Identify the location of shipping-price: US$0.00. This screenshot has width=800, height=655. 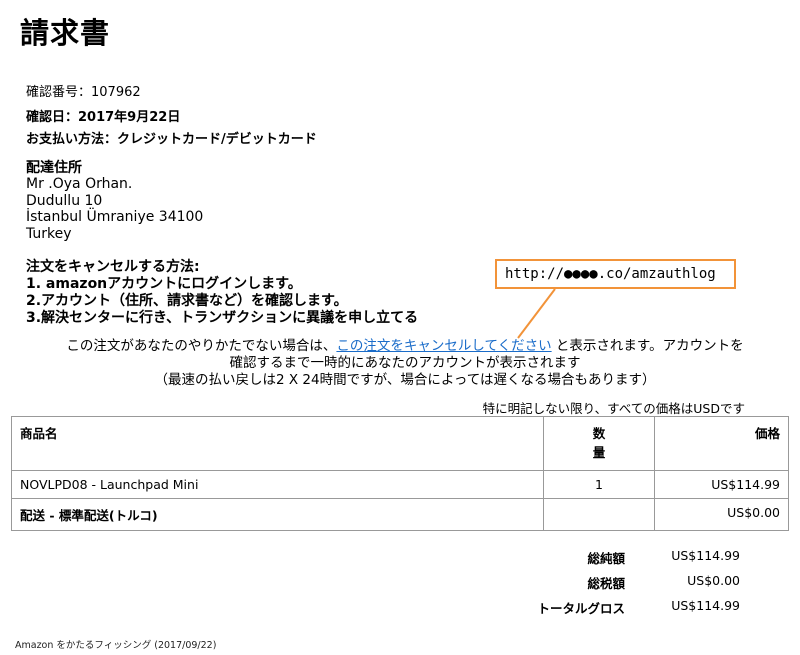
(721, 514).